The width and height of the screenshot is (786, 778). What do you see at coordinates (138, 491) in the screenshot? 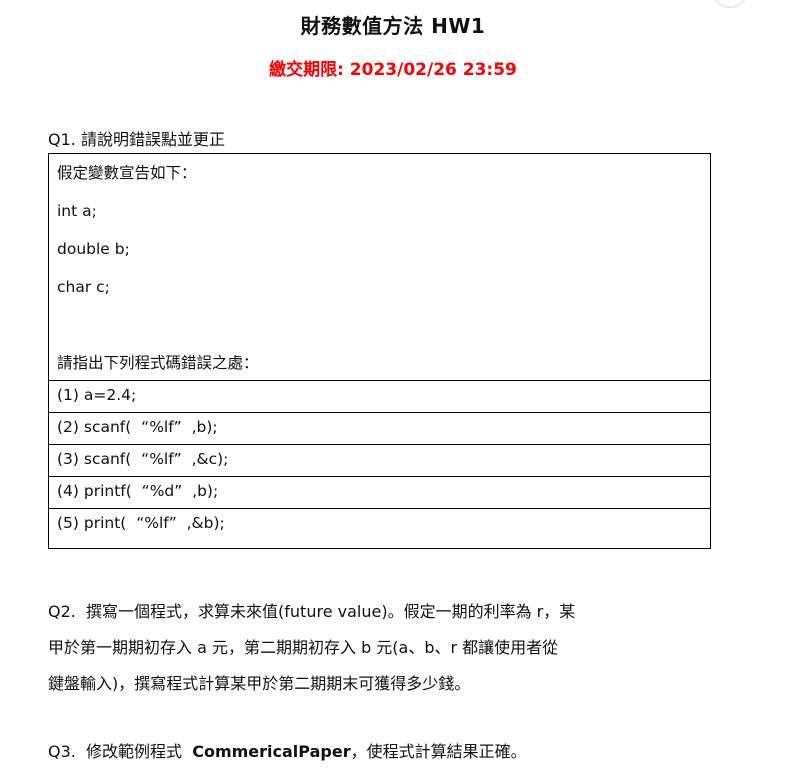
I see `q1-line: (4) printf( “%d” ,b);` at bounding box center [138, 491].